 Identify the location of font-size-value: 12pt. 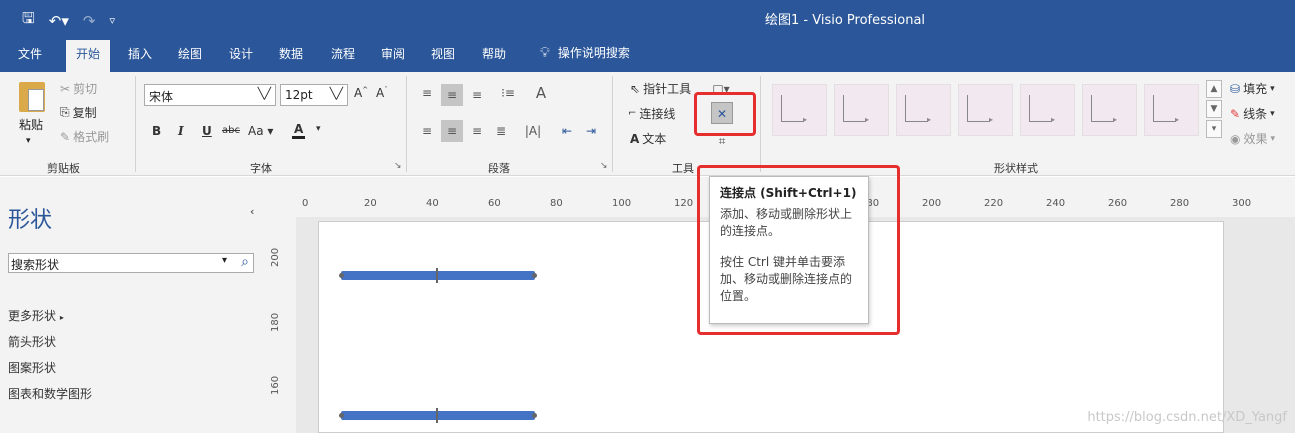
(299, 95).